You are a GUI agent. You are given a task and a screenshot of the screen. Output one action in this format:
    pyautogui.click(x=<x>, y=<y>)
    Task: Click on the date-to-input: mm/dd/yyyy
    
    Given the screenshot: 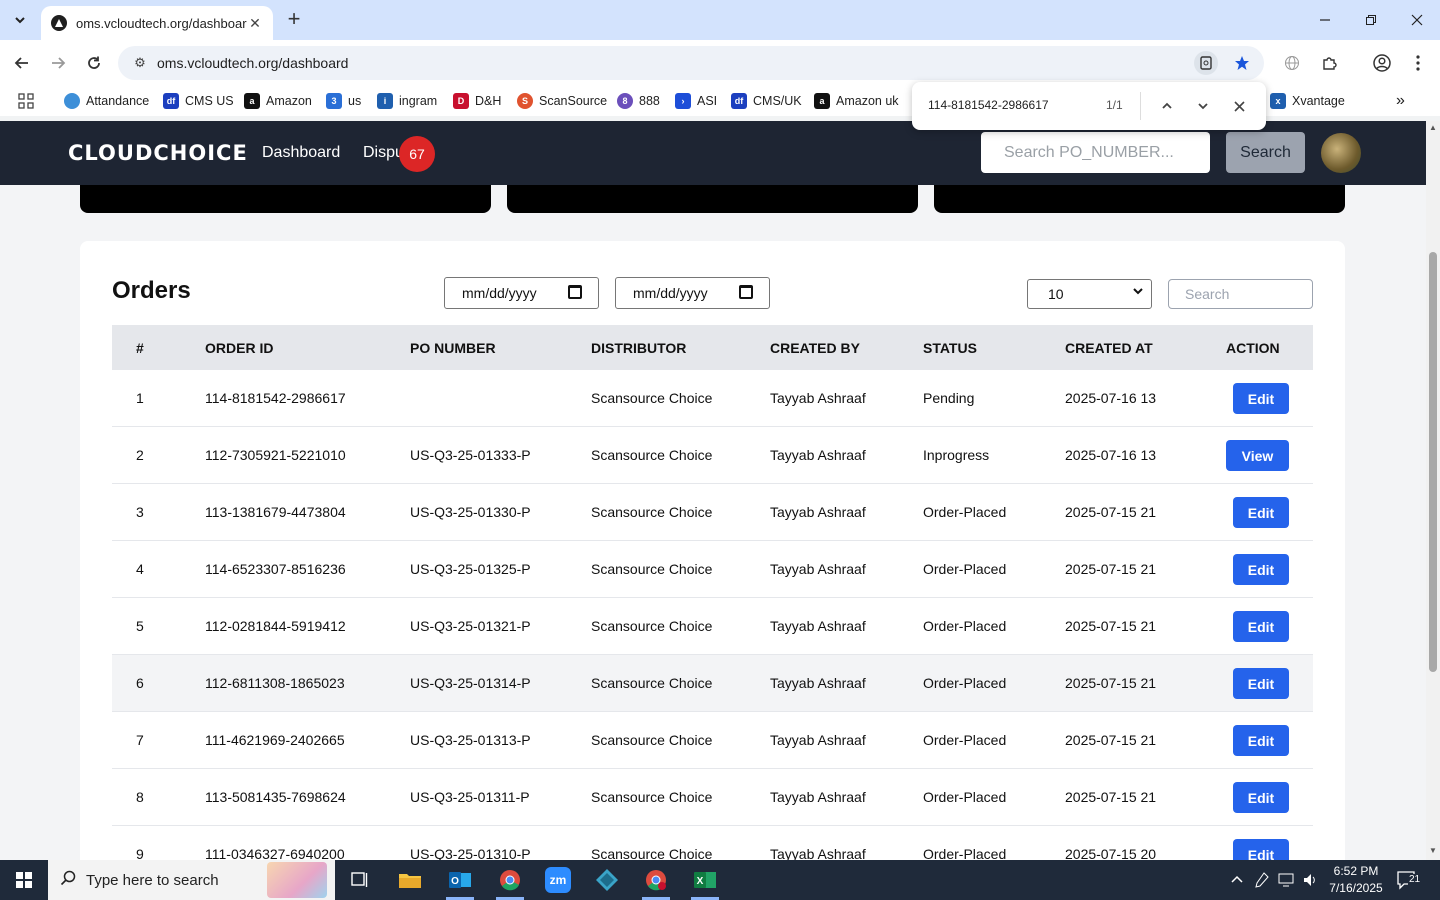 What is the action you would take?
    pyautogui.click(x=692, y=293)
    